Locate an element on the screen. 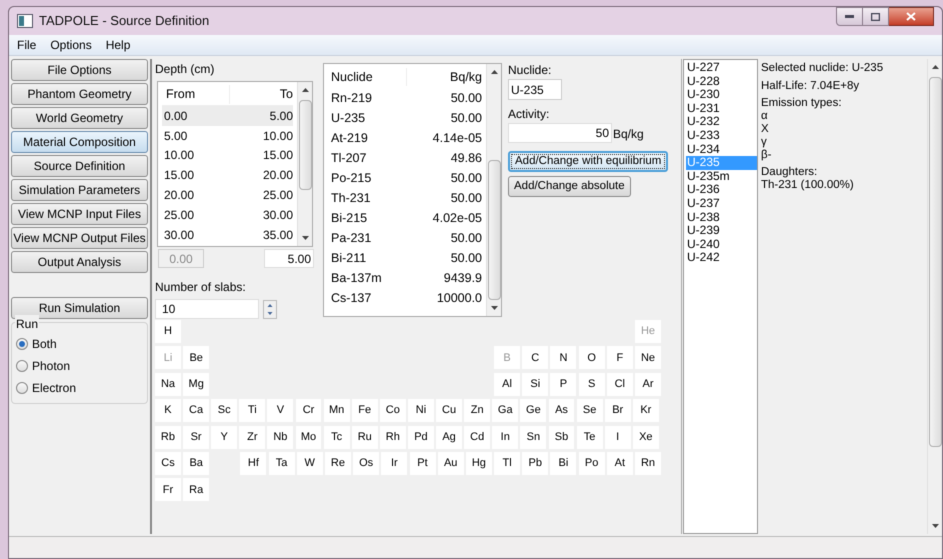 This screenshot has height=559, width=943. element-button: Nb is located at coordinates (280, 437).